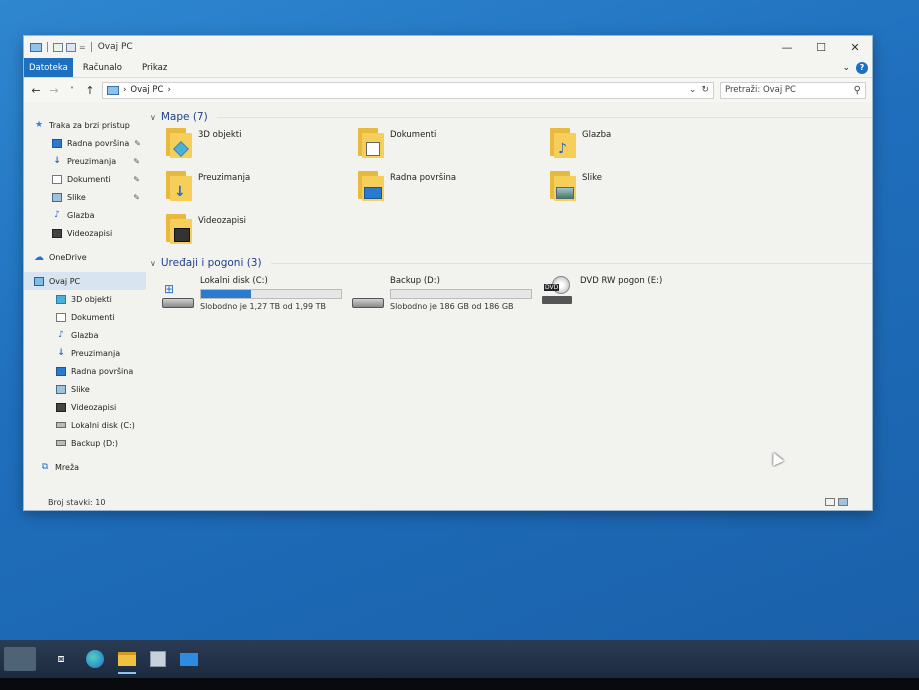  What do you see at coordinates (85, 389) in the screenshot?
I see `nav-pc-pictures: Slike` at bounding box center [85, 389].